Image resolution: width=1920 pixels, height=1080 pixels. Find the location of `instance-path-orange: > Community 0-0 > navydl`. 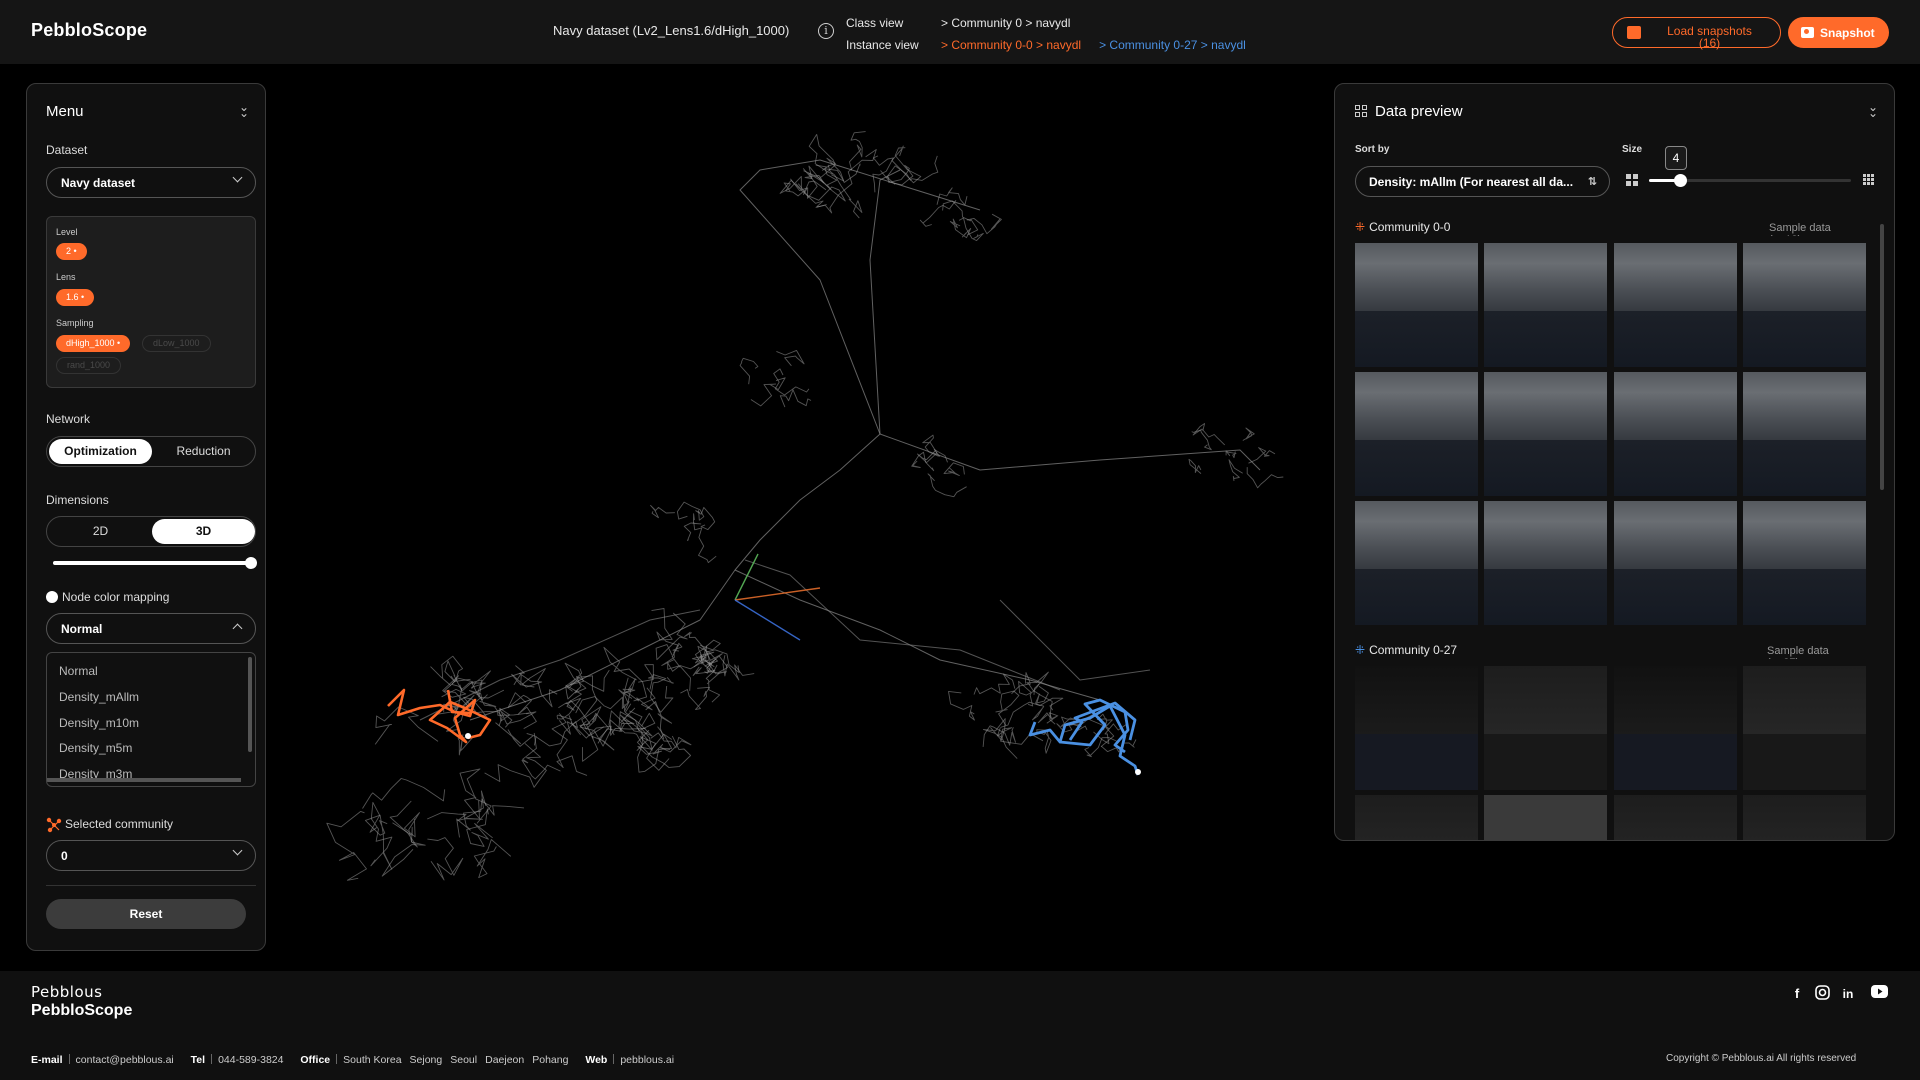

instance-path-orange: > Community 0-0 > navydl is located at coordinates (1011, 45).